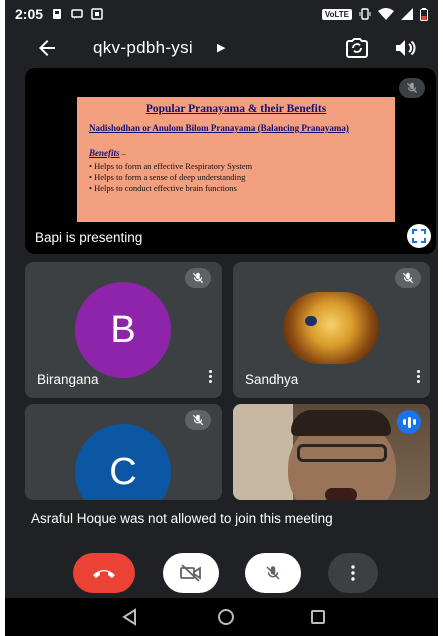 The height and width of the screenshot is (636, 443). I want to click on more-vertical-icon, so click(353, 573).